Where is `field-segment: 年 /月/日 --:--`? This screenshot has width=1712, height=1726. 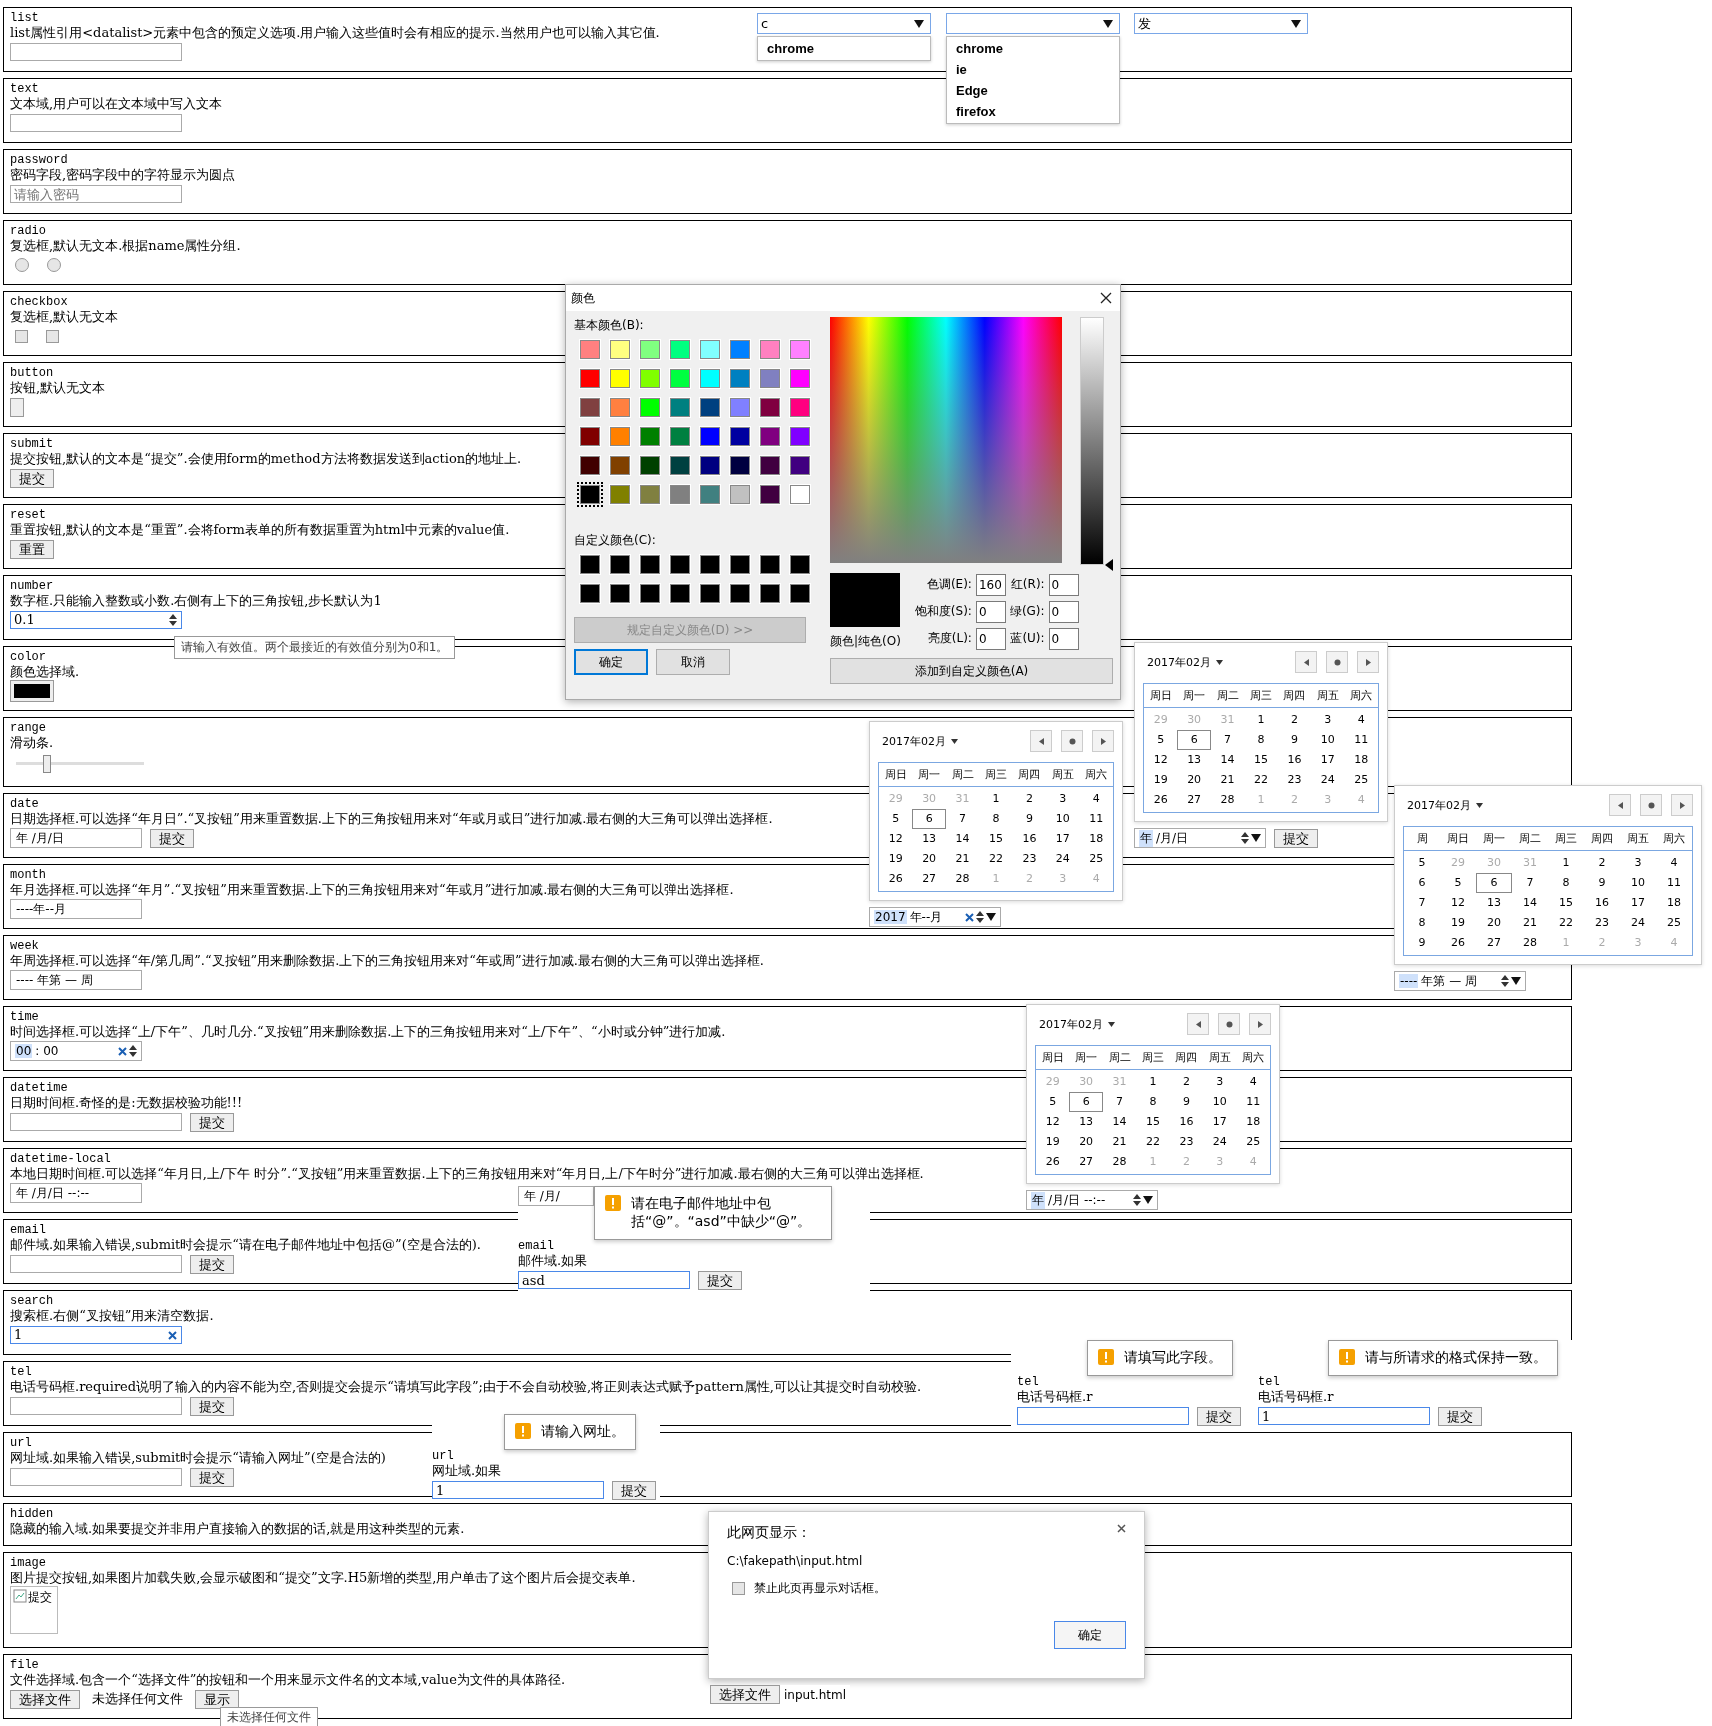 field-segment: 年 /月/日 --:-- is located at coordinates (53, 1193).